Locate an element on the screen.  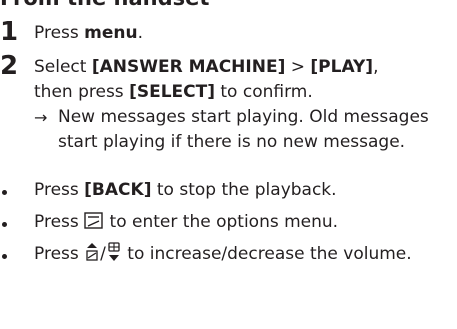
select-key-label: [SELECT] is located at coordinates (172, 92).